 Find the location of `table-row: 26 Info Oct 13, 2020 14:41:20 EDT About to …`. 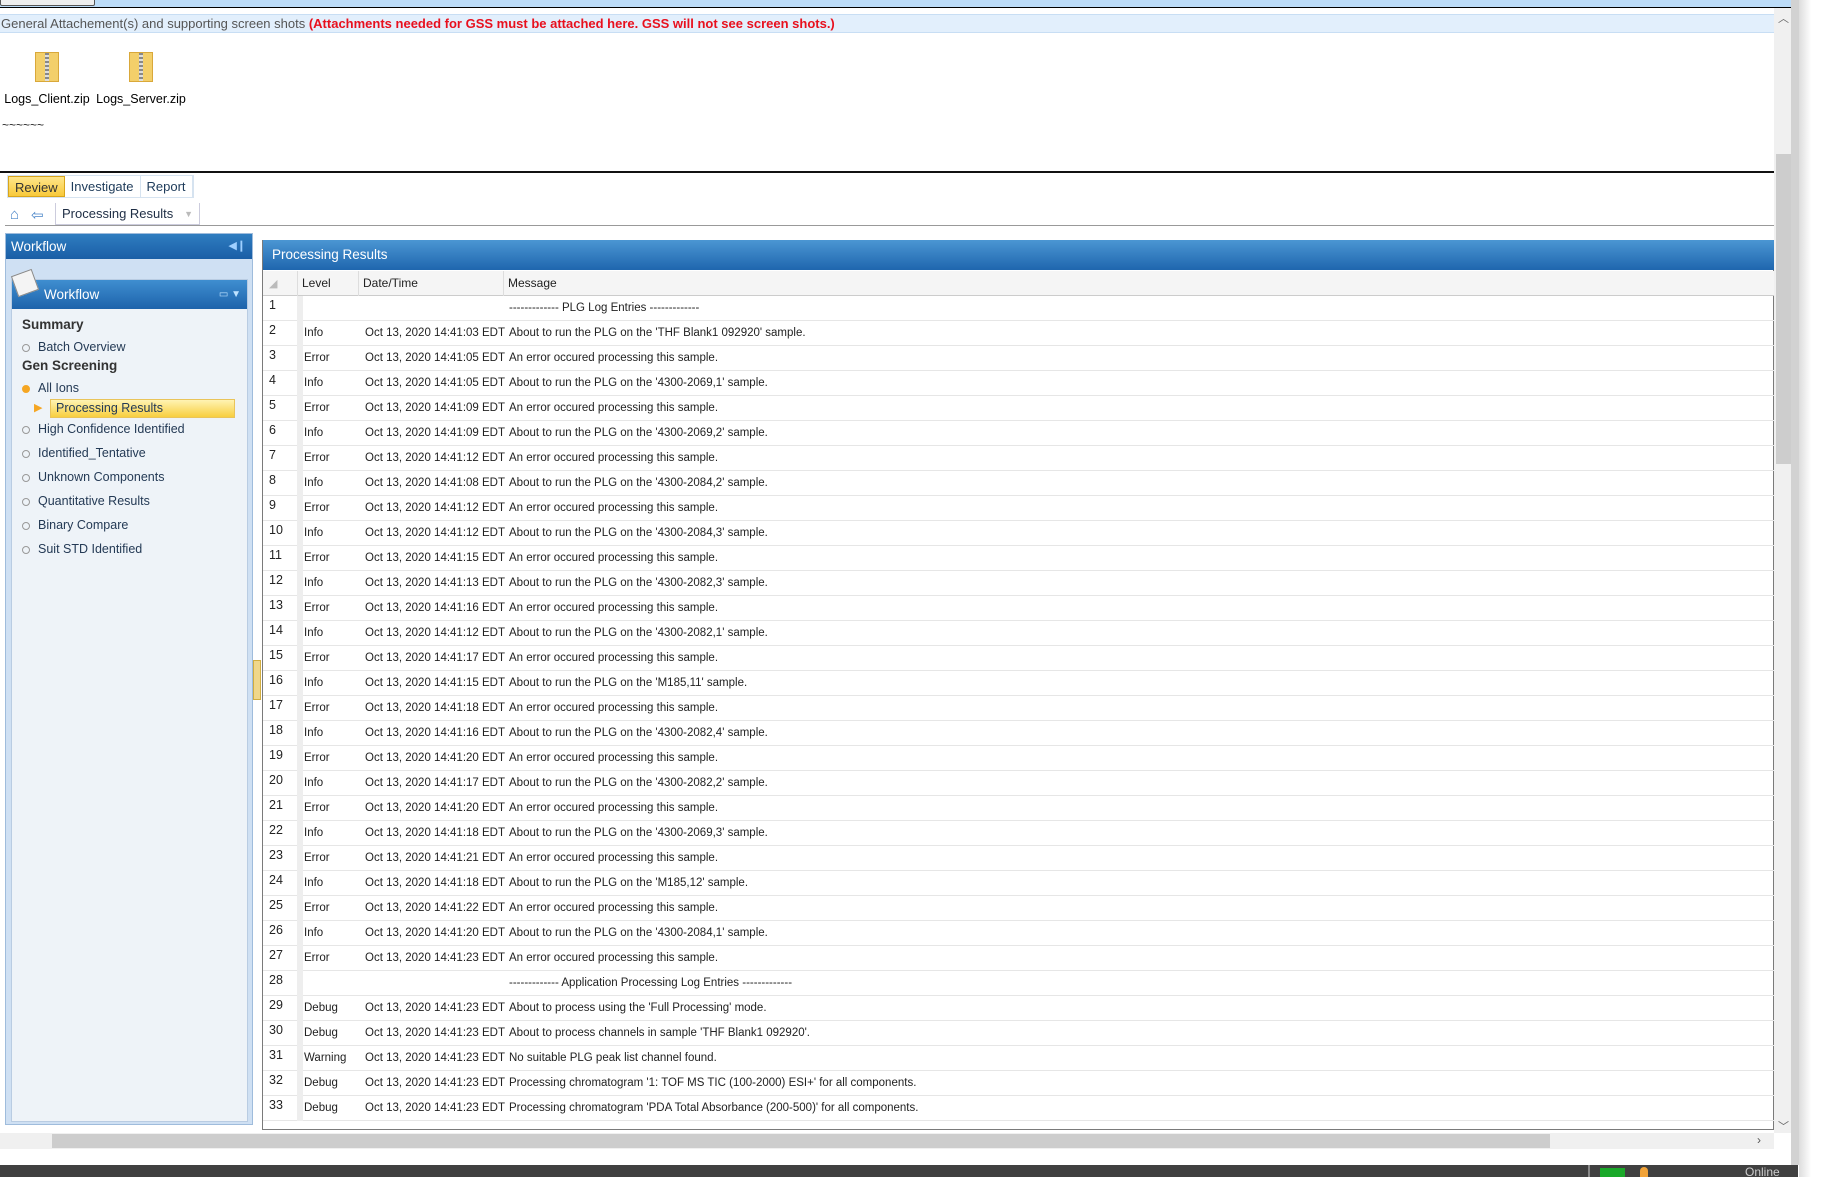

table-row: 26 Info Oct 13, 2020 14:41:20 EDT About to … is located at coordinates (1019, 933).